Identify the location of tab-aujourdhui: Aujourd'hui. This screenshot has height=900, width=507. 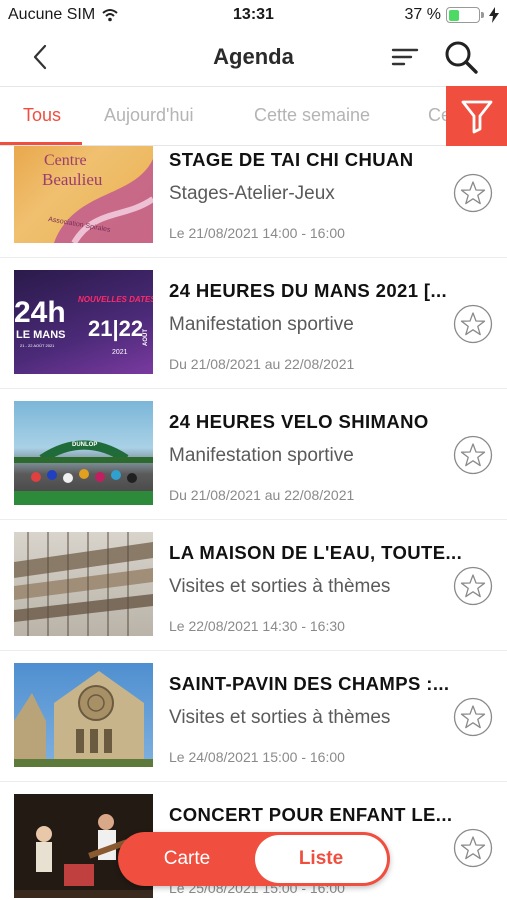
(149, 115).